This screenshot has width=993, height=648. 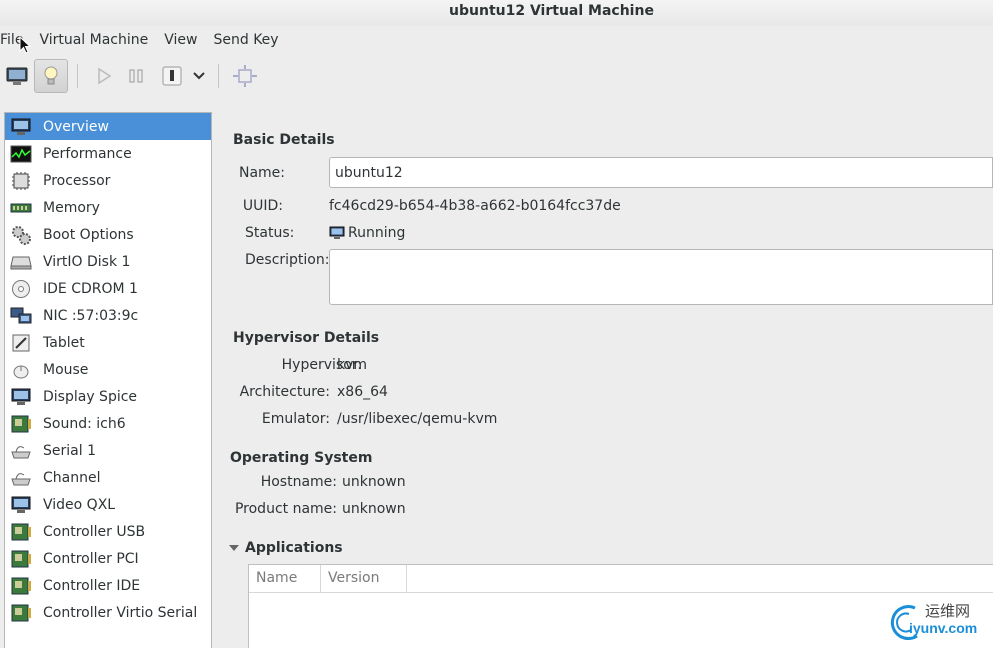 What do you see at coordinates (294, 548) in the screenshot?
I see `applications-title: Applications` at bounding box center [294, 548].